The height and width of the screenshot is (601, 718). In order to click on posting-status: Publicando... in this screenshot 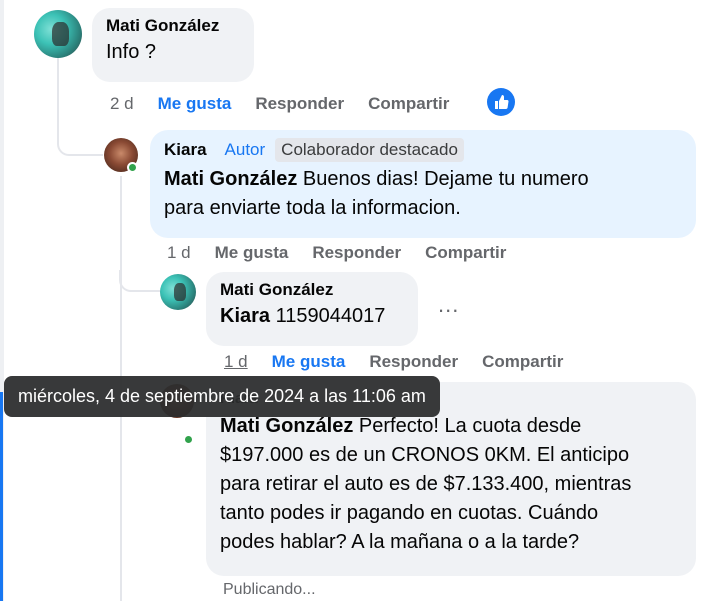, I will do `click(269, 589)`.